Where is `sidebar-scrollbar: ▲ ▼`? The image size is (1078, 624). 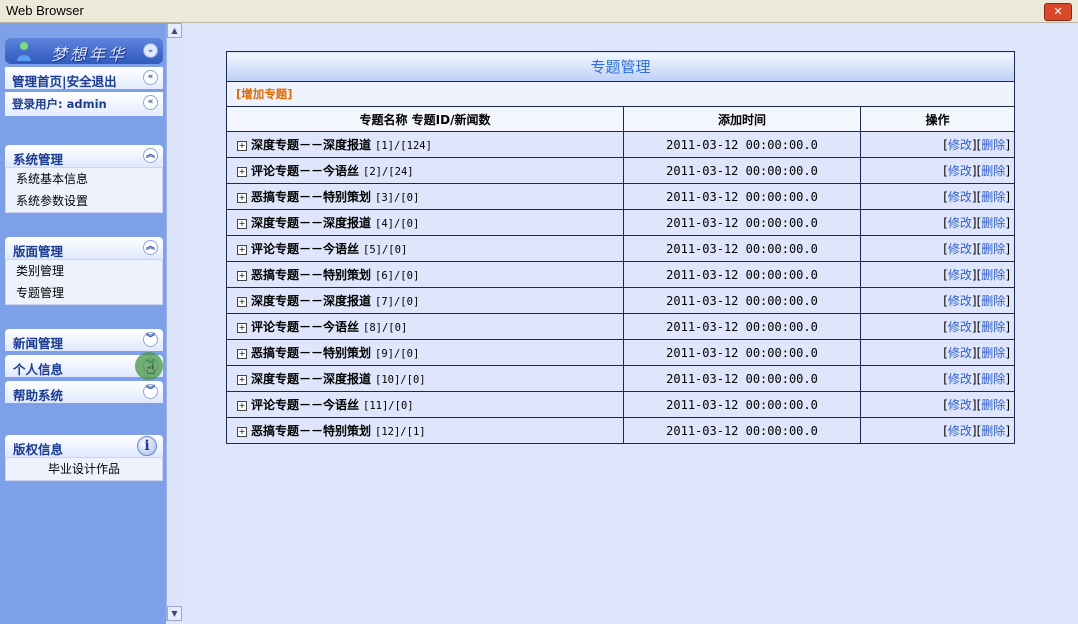
sidebar-scrollbar: ▲ ▼ is located at coordinates (174, 322).